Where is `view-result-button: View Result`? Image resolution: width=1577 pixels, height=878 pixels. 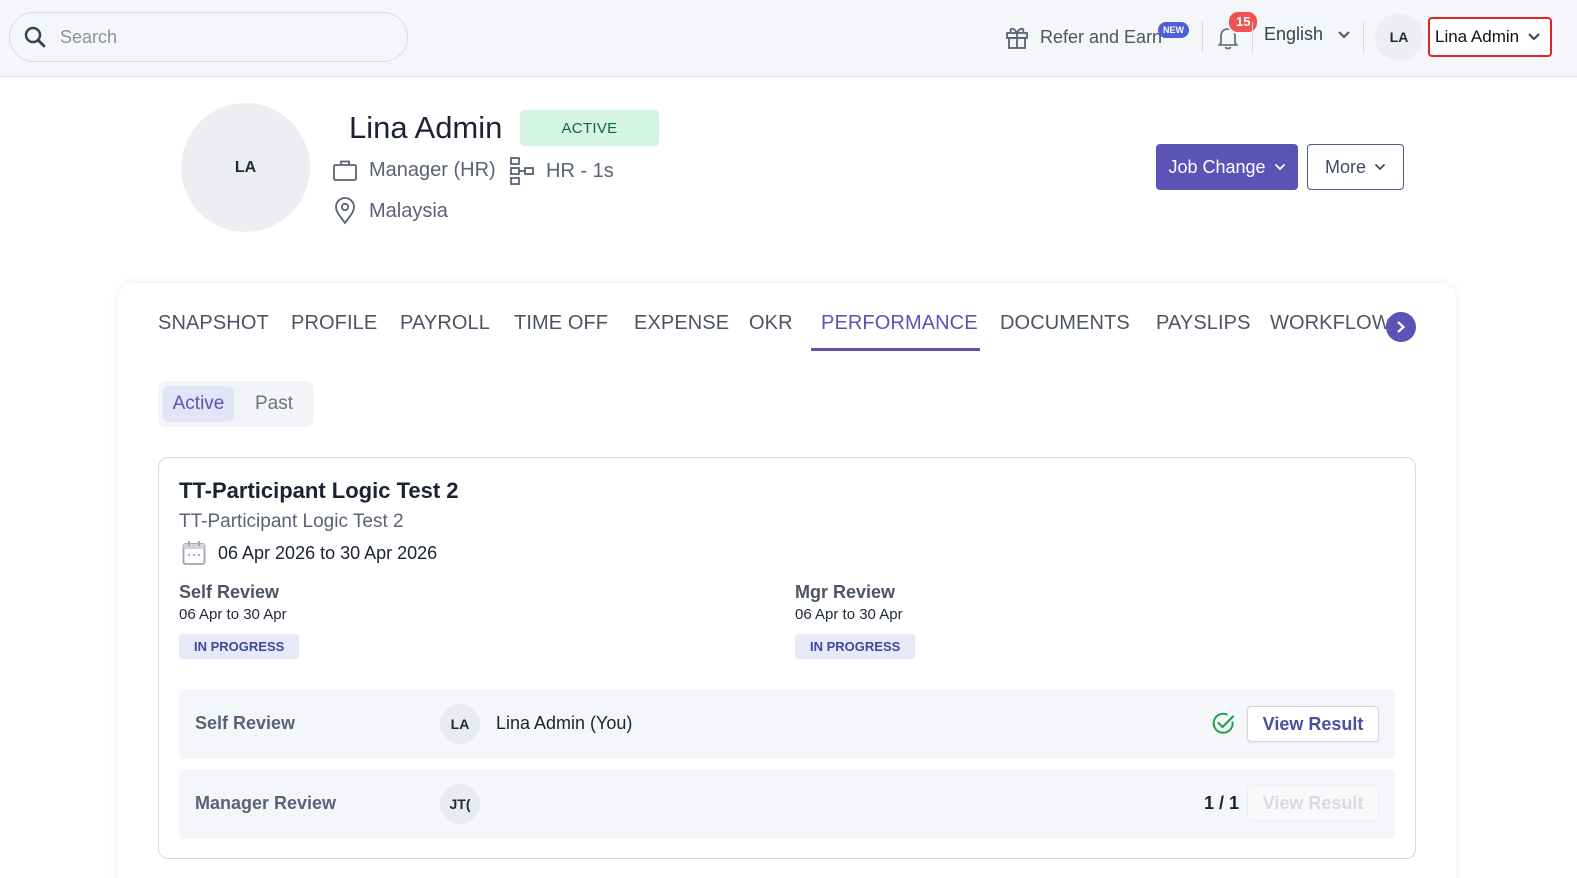 view-result-button: View Result is located at coordinates (1313, 724).